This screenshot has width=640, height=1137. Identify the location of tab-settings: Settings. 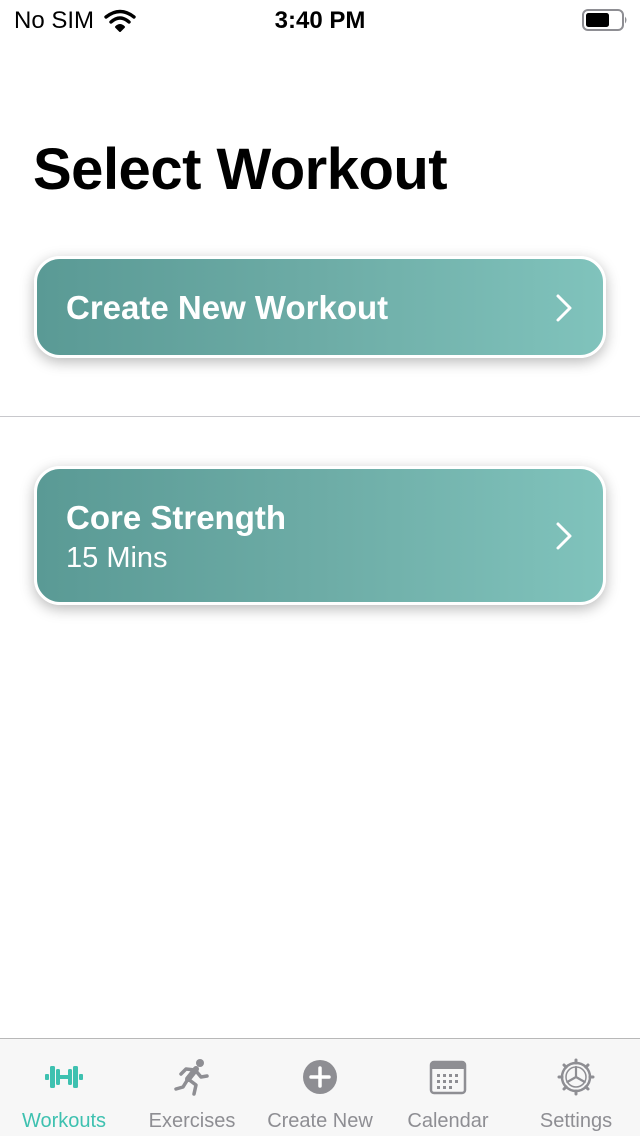
(576, 1088).